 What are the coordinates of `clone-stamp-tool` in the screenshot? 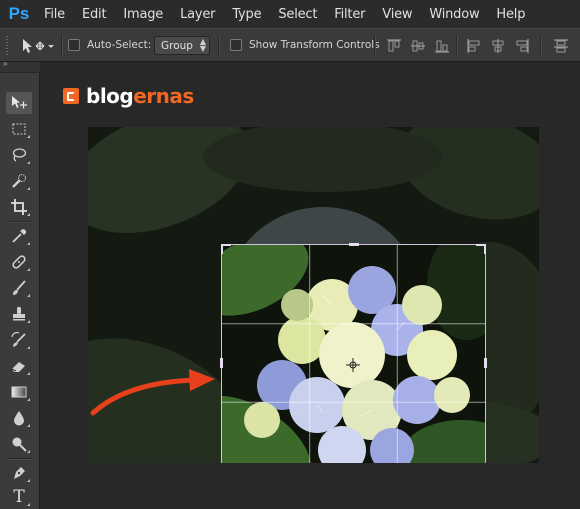 It's located at (19, 314).